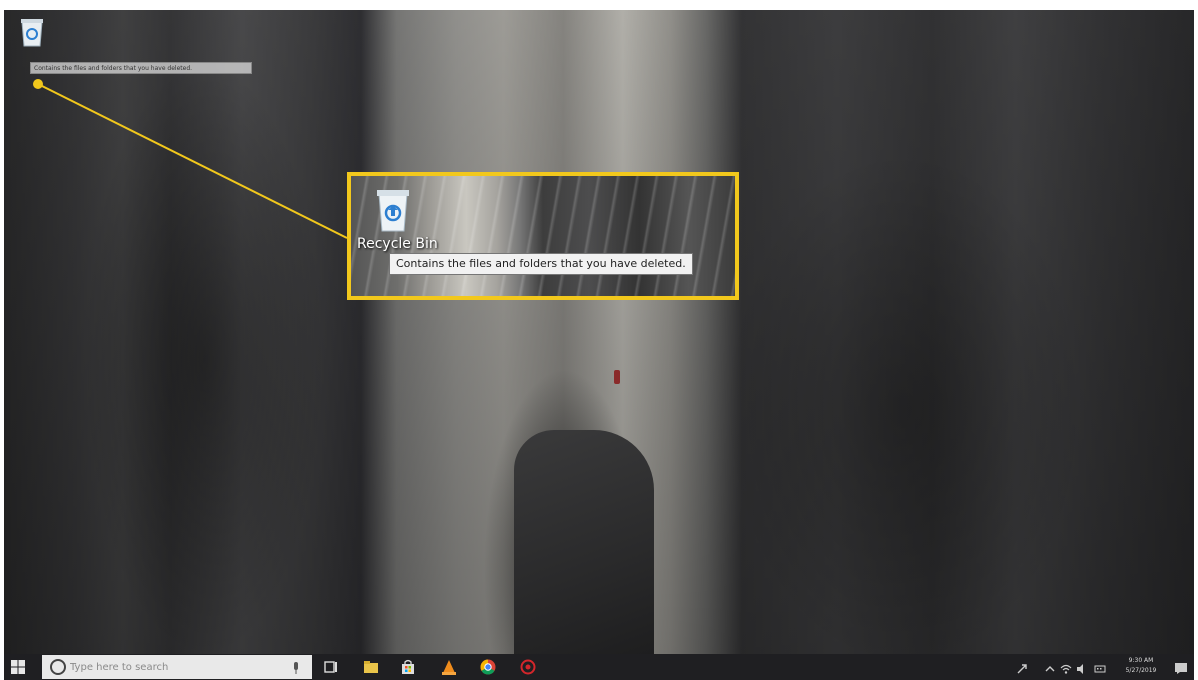 The width and height of the screenshot is (1198, 680). I want to click on vlc-icon, so click(449, 667).